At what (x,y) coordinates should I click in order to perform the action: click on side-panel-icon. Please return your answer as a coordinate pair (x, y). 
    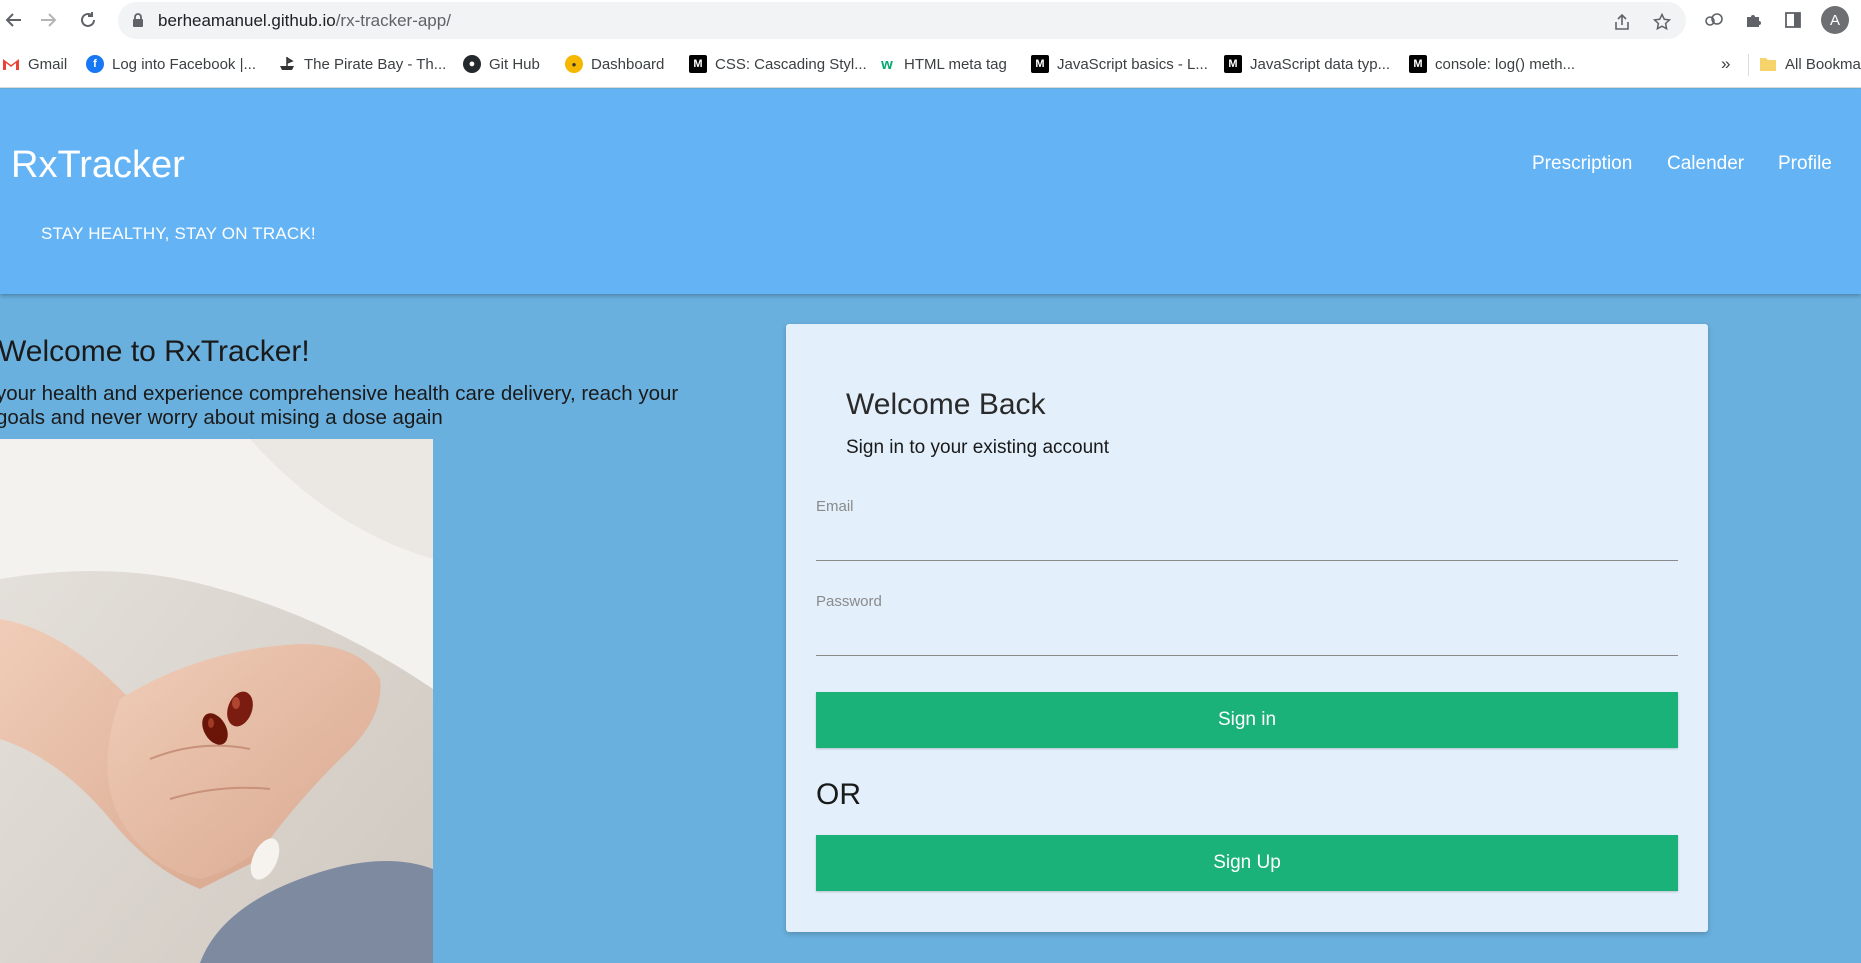
    Looking at the image, I should click on (1793, 20).